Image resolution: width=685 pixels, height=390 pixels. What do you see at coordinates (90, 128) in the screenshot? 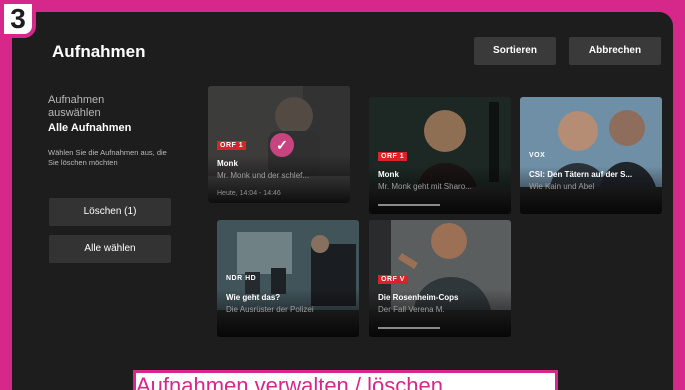
I see `all-recordings-label: Alle Aufnahmen` at bounding box center [90, 128].